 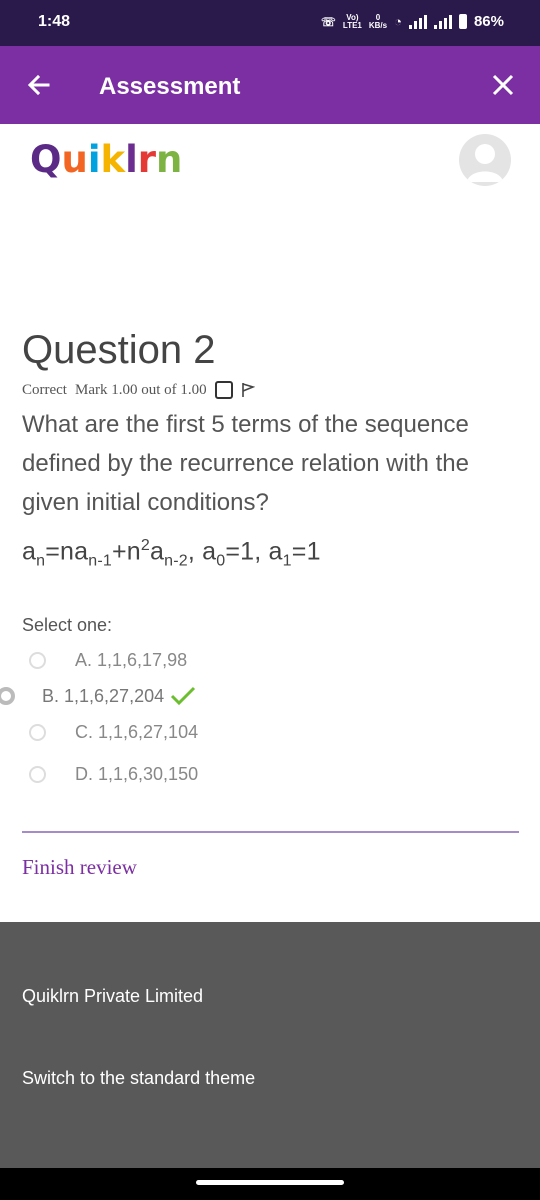 What do you see at coordinates (54, 21) in the screenshot?
I see `status-time: 1:48` at bounding box center [54, 21].